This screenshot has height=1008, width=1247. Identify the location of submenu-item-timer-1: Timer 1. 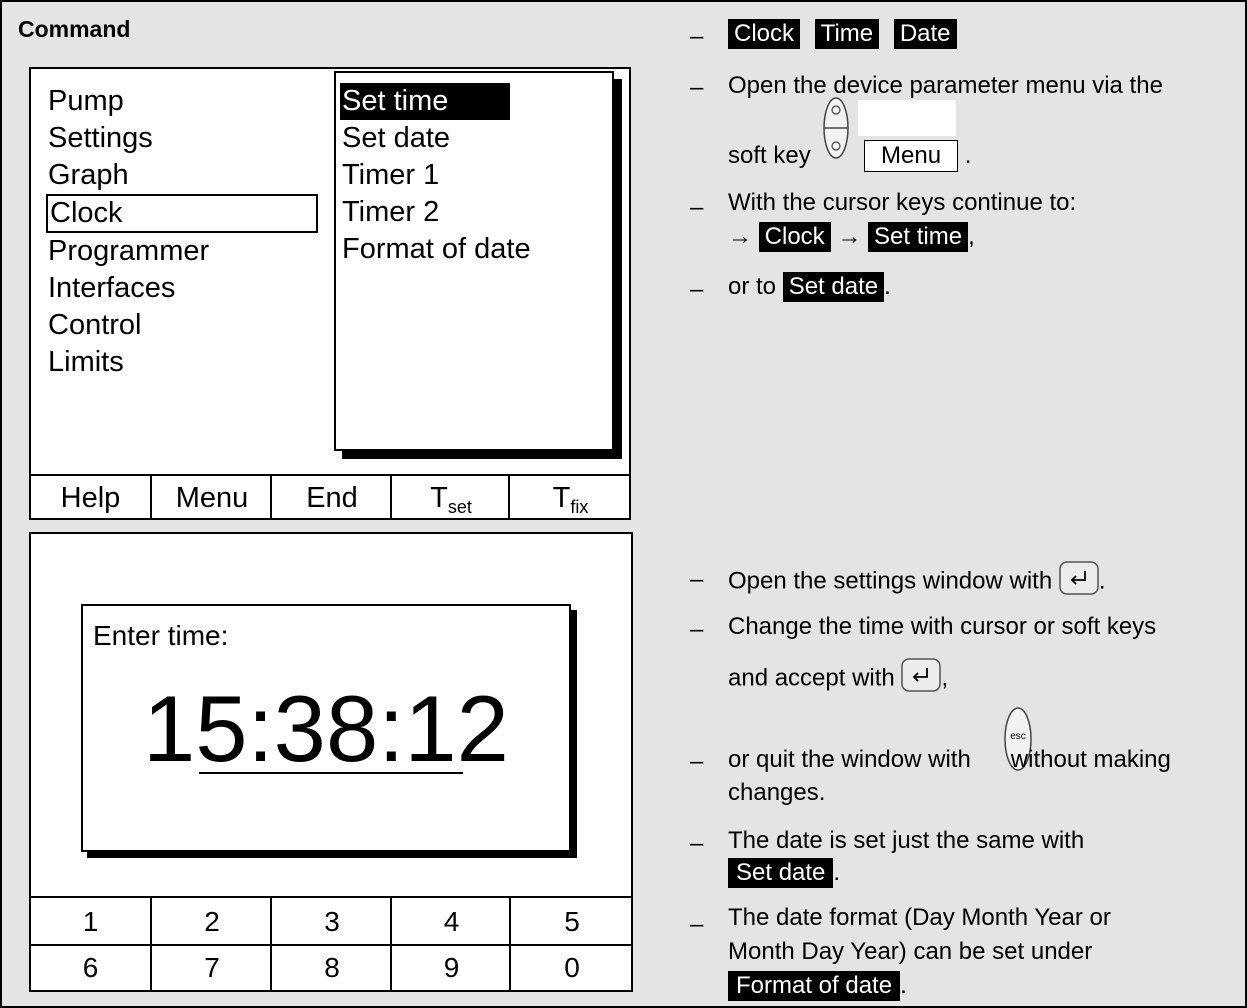
(477, 175).